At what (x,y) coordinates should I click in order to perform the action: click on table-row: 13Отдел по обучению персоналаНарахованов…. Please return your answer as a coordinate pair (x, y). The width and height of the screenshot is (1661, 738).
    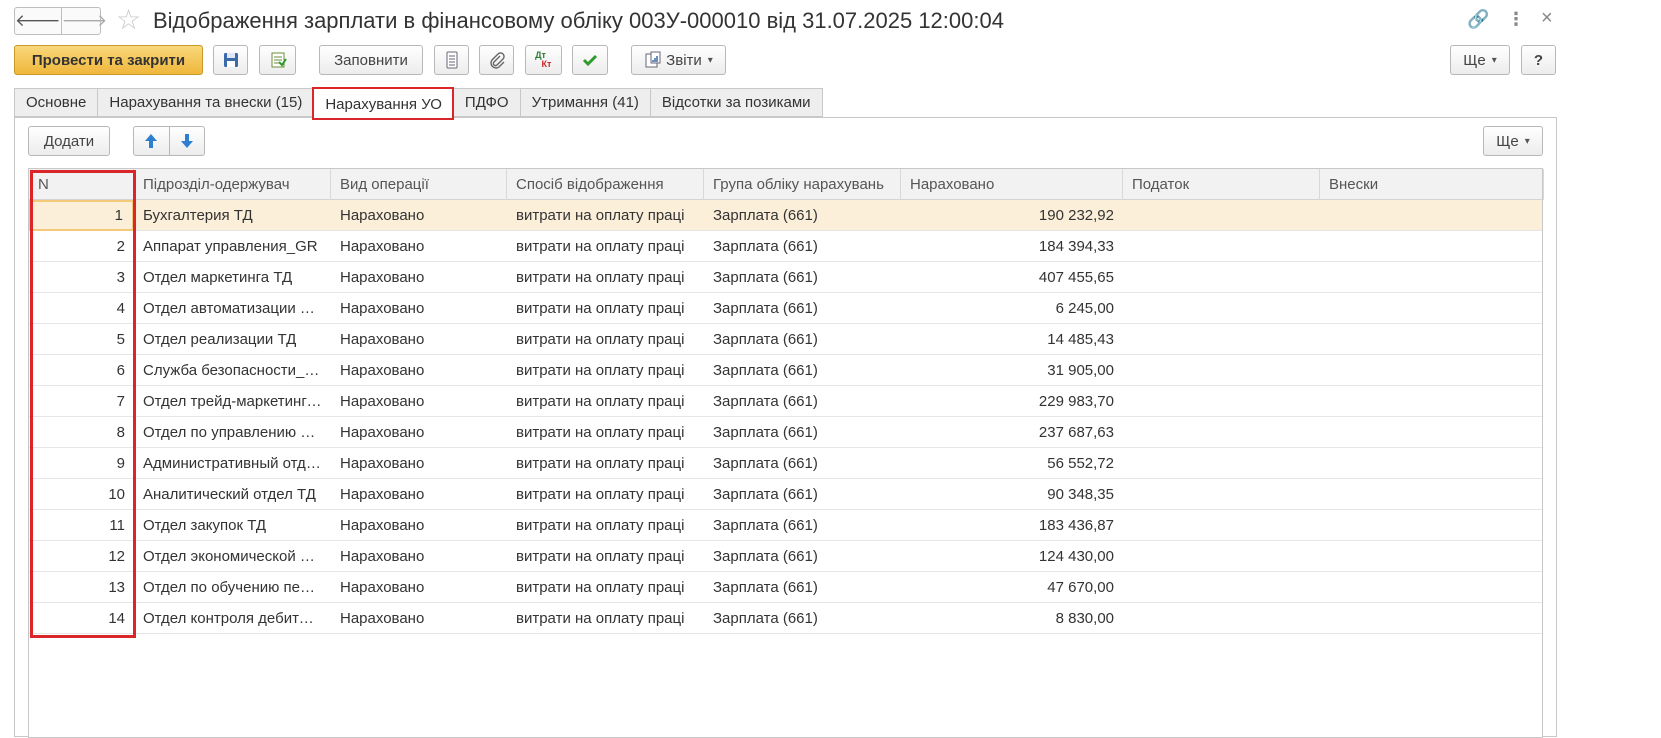
    Looking at the image, I should click on (785, 587).